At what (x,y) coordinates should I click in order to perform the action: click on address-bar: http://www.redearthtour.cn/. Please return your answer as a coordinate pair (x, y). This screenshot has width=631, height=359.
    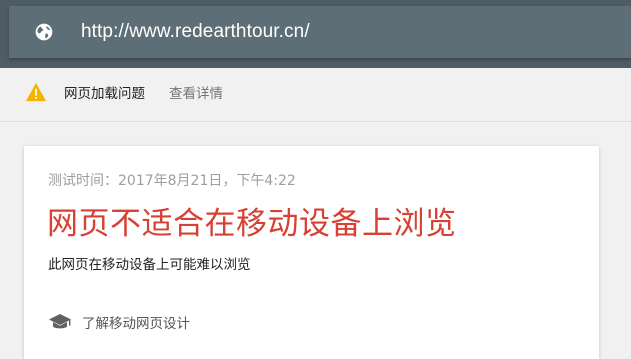
    Looking at the image, I should click on (320, 32).